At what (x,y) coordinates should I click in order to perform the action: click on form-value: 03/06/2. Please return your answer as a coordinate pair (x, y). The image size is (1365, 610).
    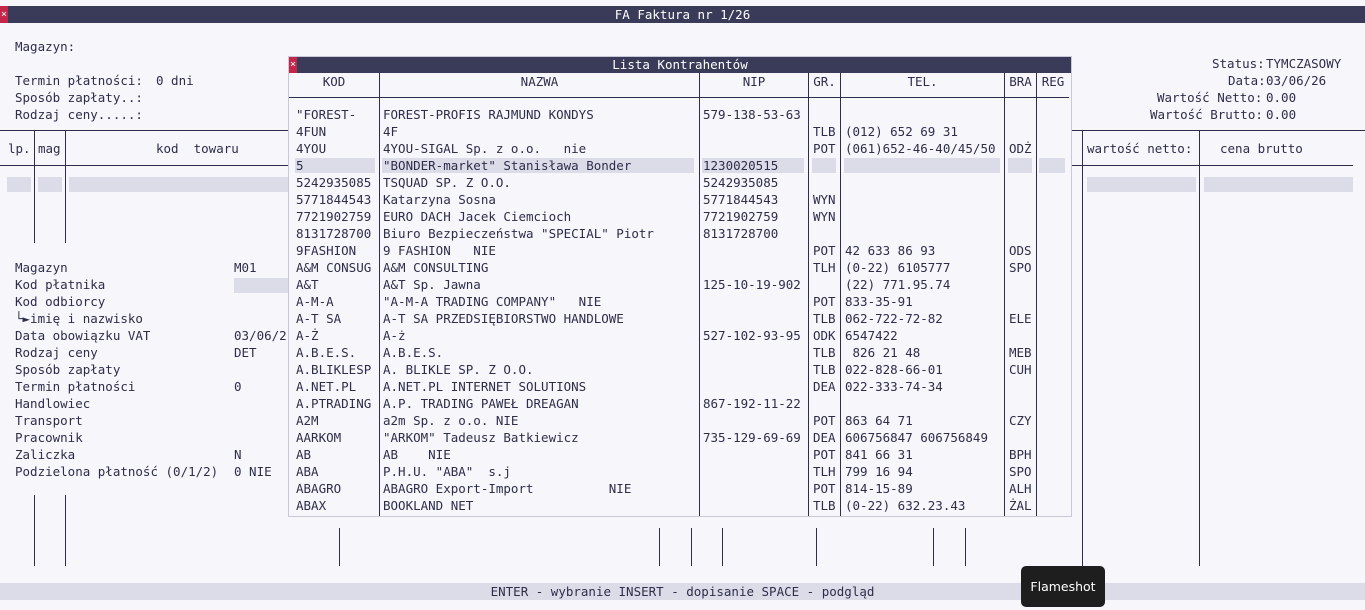
    Looking at the image, I should click on (260, 335).